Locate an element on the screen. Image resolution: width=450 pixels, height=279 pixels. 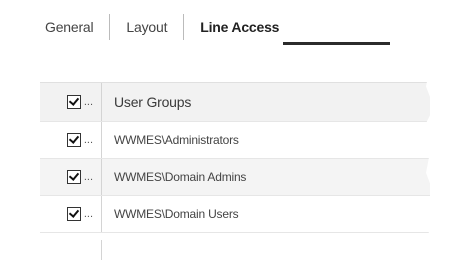
user-groups-column-header: User Groups is located at coordinates (146, 102).